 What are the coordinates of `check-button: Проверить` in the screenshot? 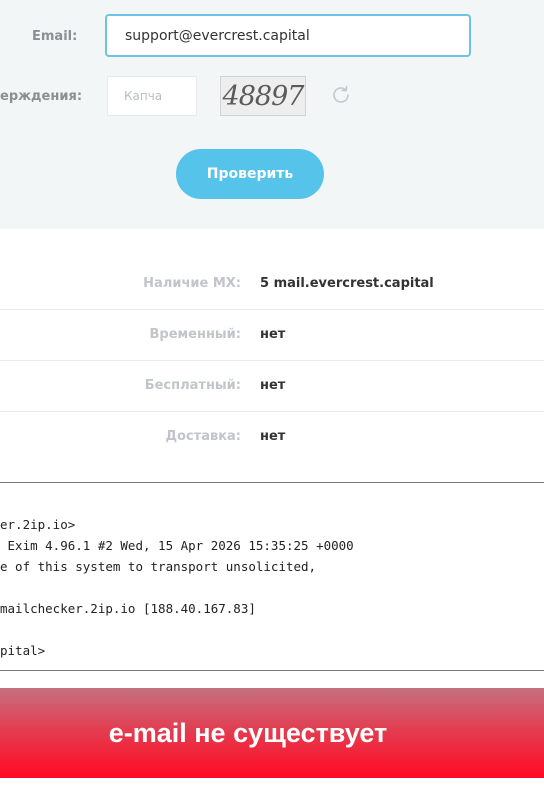 It's located at (250, 174).